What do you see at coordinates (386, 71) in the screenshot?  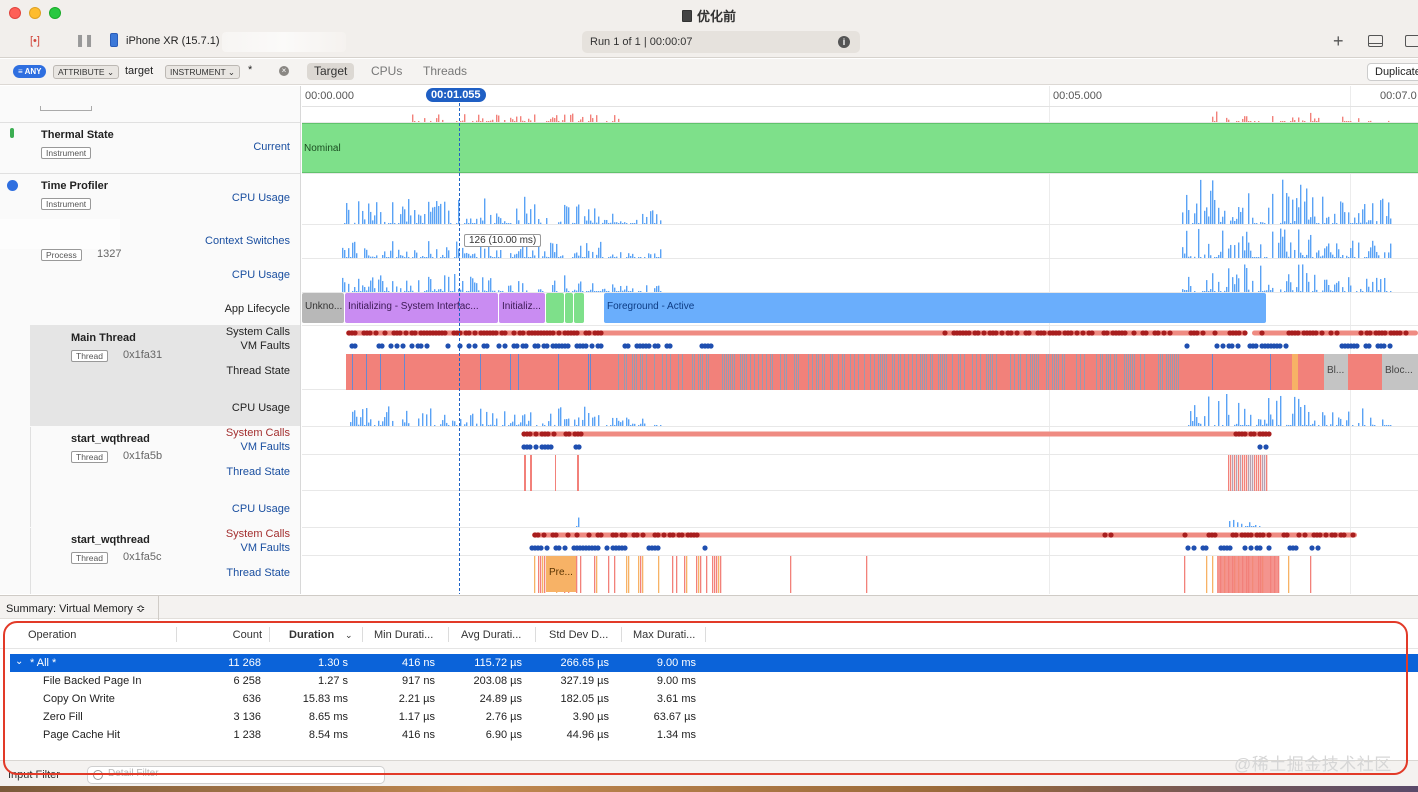 I see `scope-cpus-tab: CPUs` at bounding box center [386, 71].